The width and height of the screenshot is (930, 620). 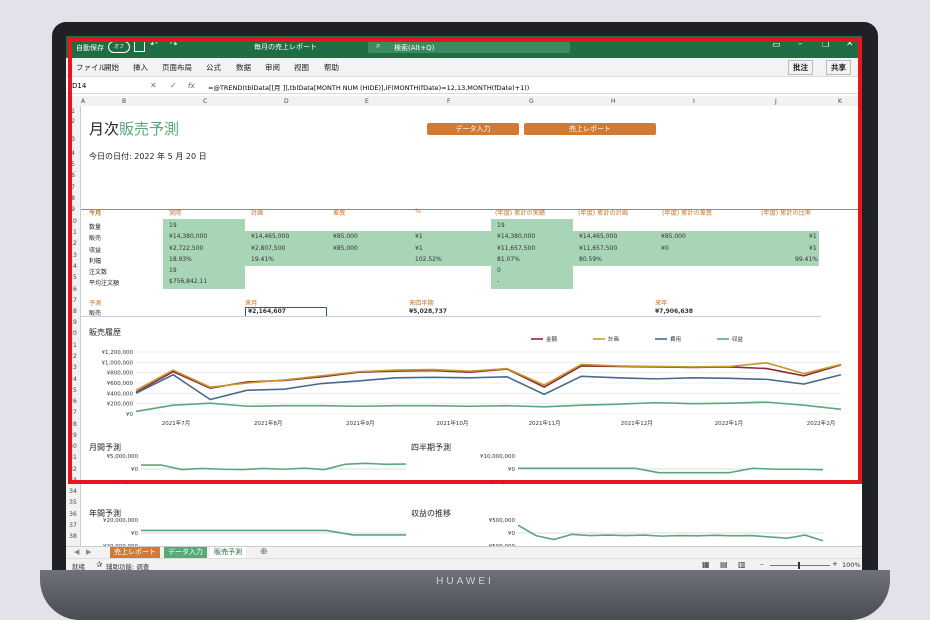 I want to click on tab-sales-report: 売上レポート, so click(x=135, y=552).